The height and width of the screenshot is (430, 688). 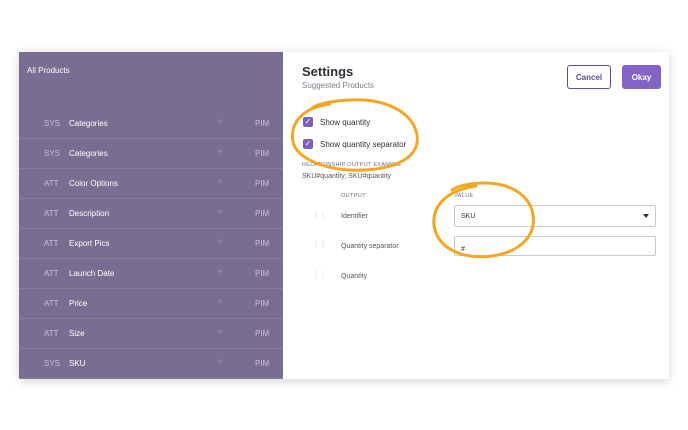 I want to click on value-column-header: VALUE, so click(x=464, y=196).